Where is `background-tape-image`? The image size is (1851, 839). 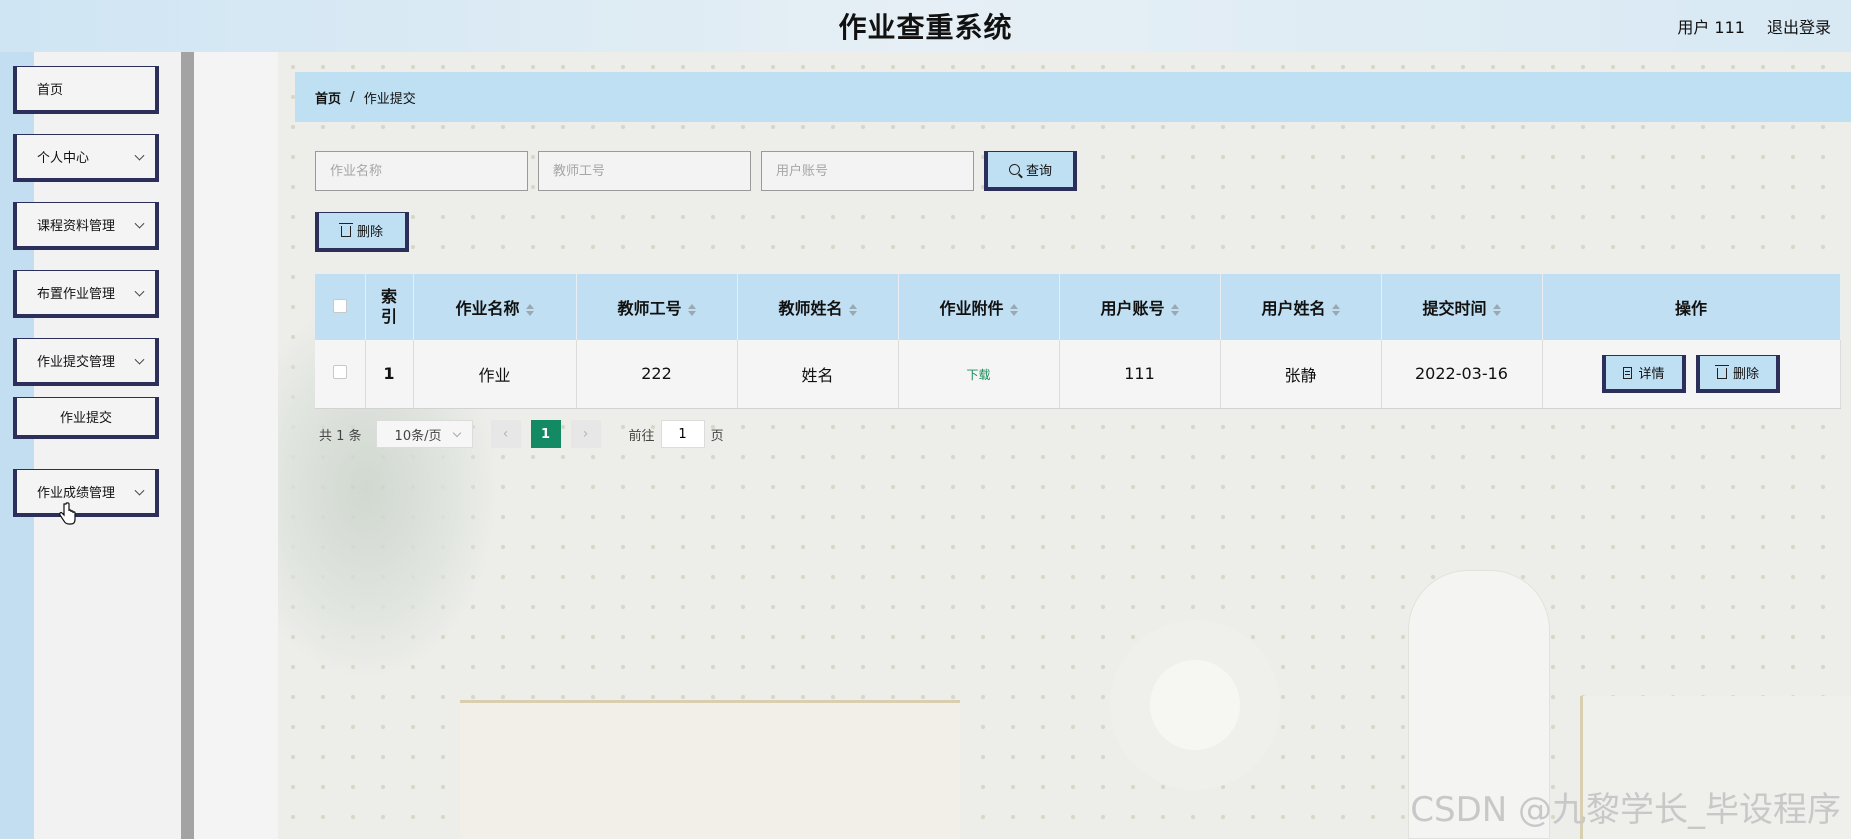 background-tape-image is located at coordinates (1195, 705).